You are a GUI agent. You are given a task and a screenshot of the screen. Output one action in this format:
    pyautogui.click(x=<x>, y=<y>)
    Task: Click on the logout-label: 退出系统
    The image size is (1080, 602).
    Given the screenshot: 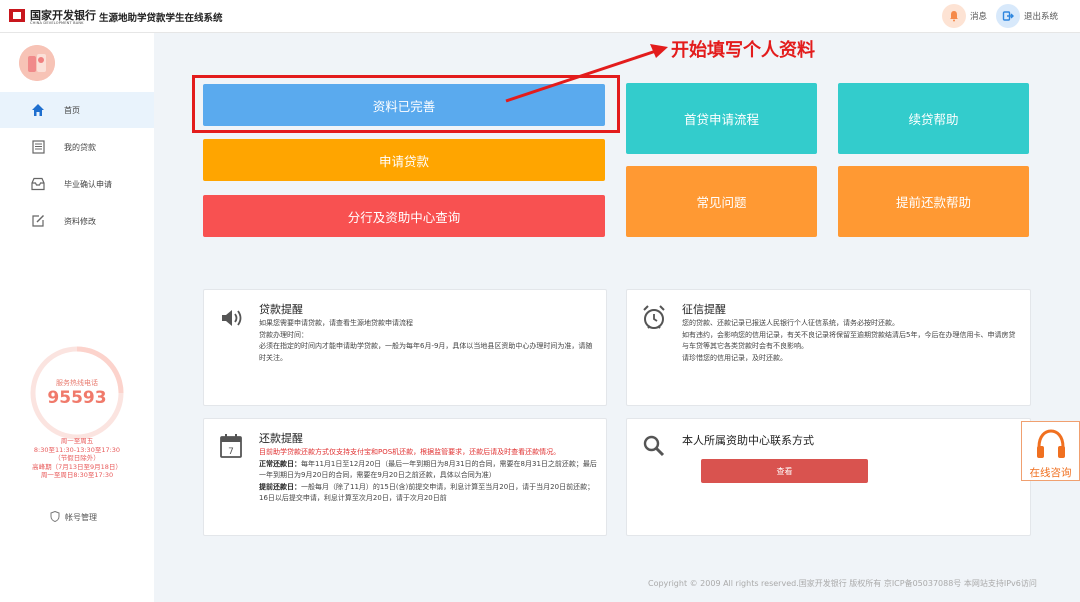 What is the action you would take?
    pyautogui.click(x=1041, y=17)
    